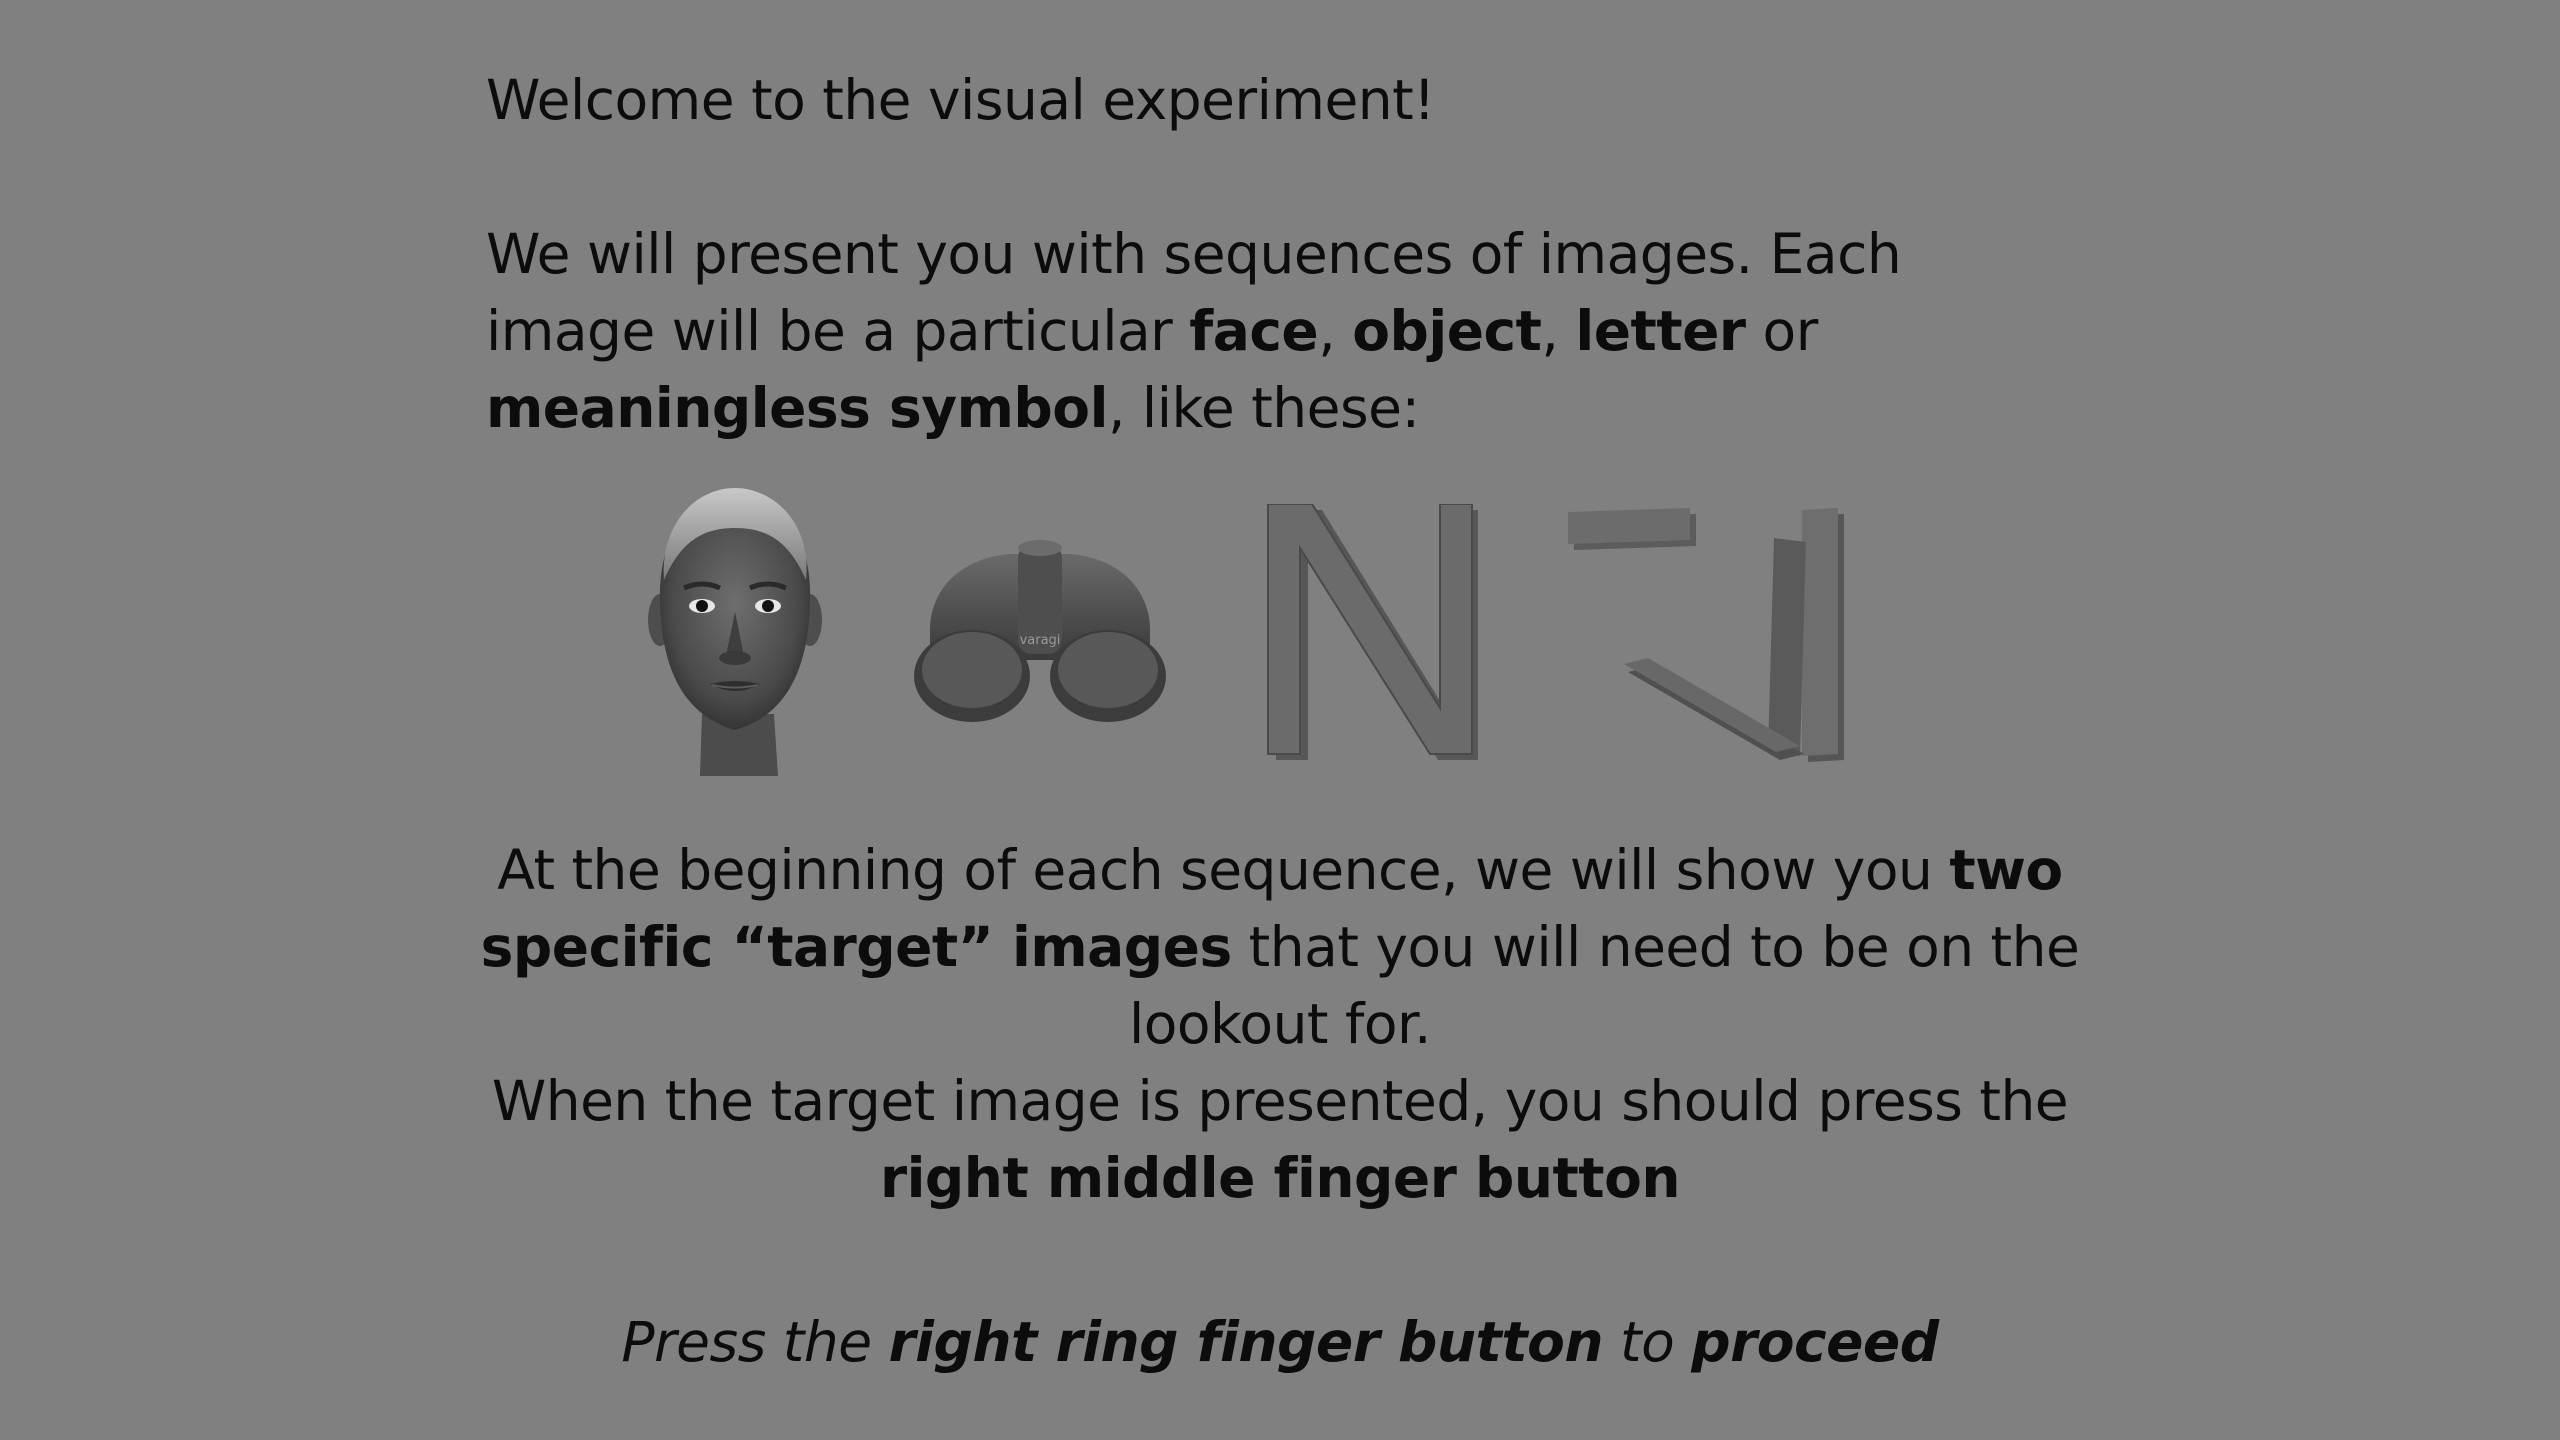  Describe the element at coordinates (1782, 331) in the screenshot. I see `intro-sep3: or` at that location.